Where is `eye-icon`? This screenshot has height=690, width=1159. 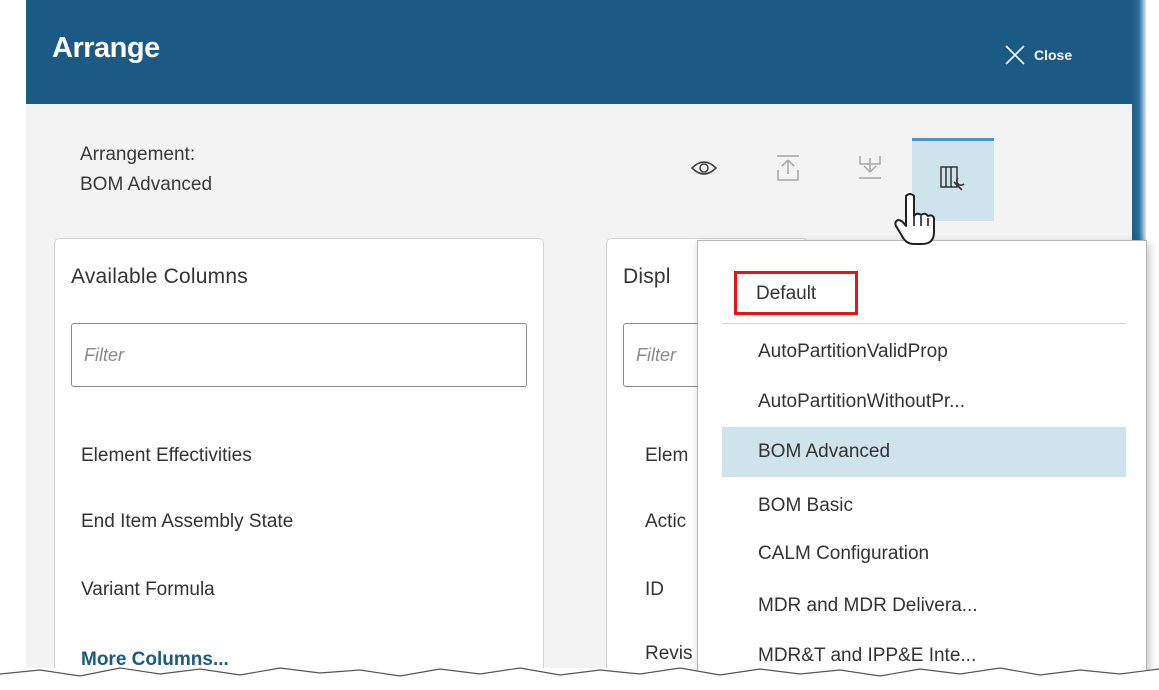
eye-icon is located at coordinates (704, 170).